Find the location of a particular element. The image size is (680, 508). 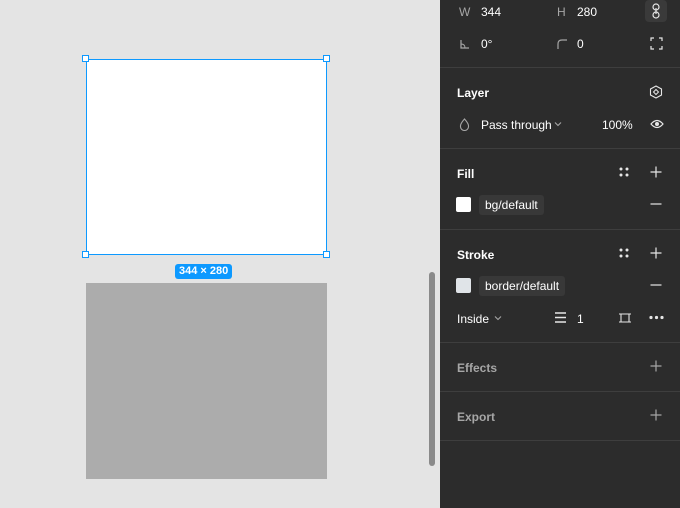

add-fill-icon is located at coordinates (656, 172).